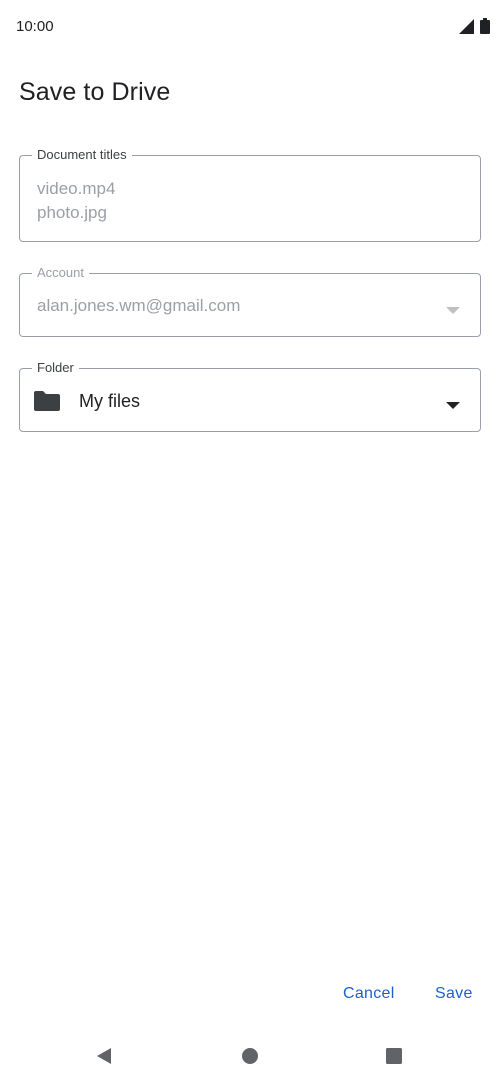 The image size is (500, 1083). I want to click on home-icon, so click(250, 1056).